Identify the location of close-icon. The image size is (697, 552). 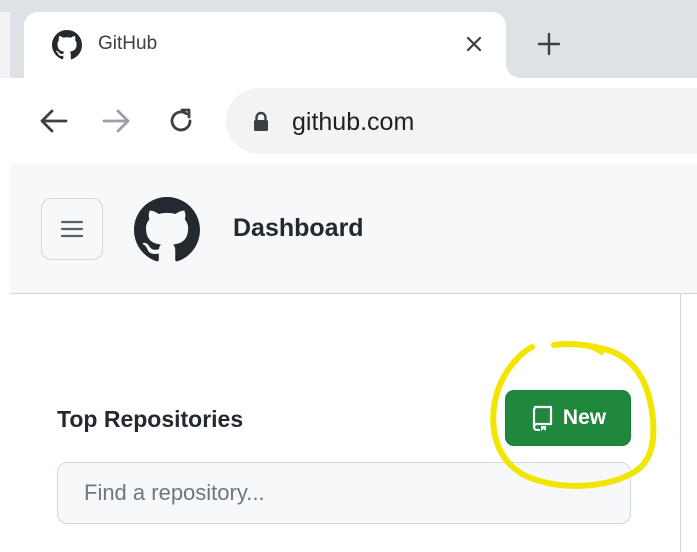
(474, 44).